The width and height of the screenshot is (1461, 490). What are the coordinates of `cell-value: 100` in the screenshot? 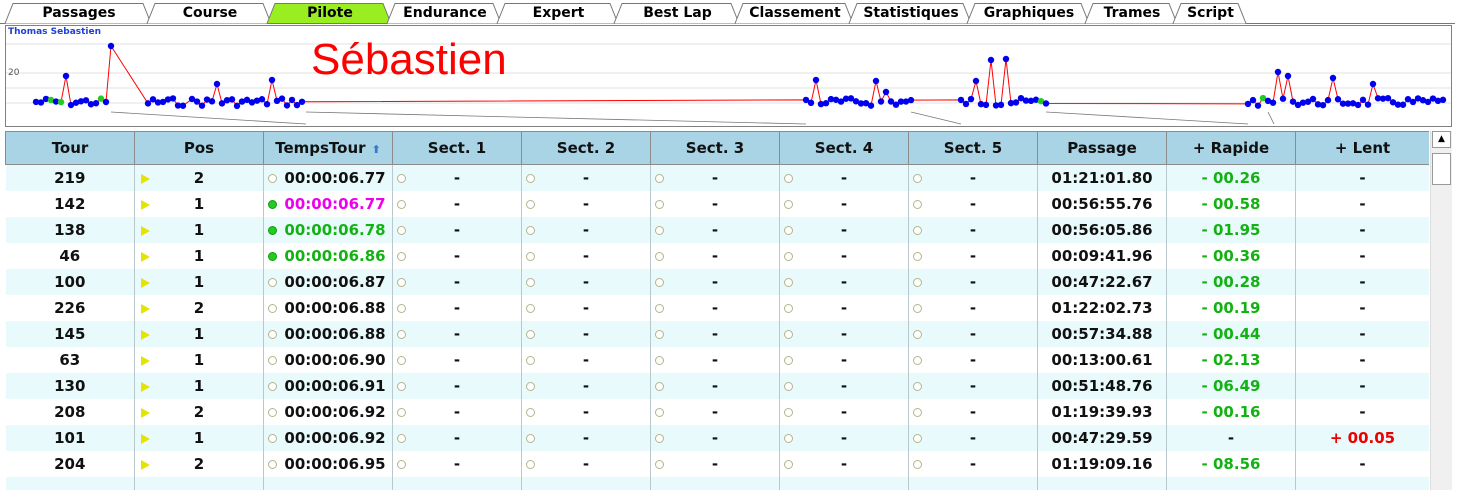 It's located at (70, 282).